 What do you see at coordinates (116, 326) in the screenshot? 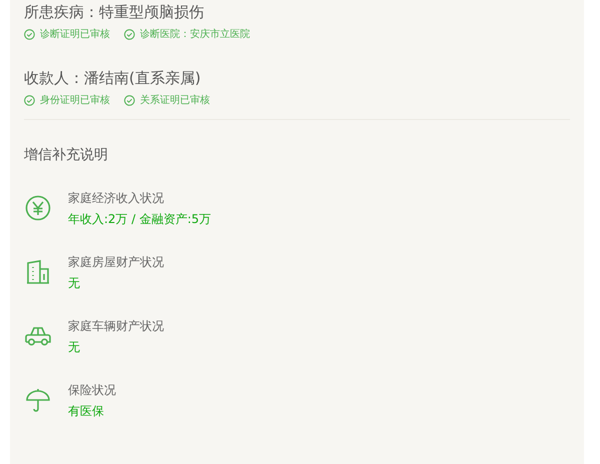
I see `item-label: 家庭车辆财产状况` at bounding box center [116, 326].